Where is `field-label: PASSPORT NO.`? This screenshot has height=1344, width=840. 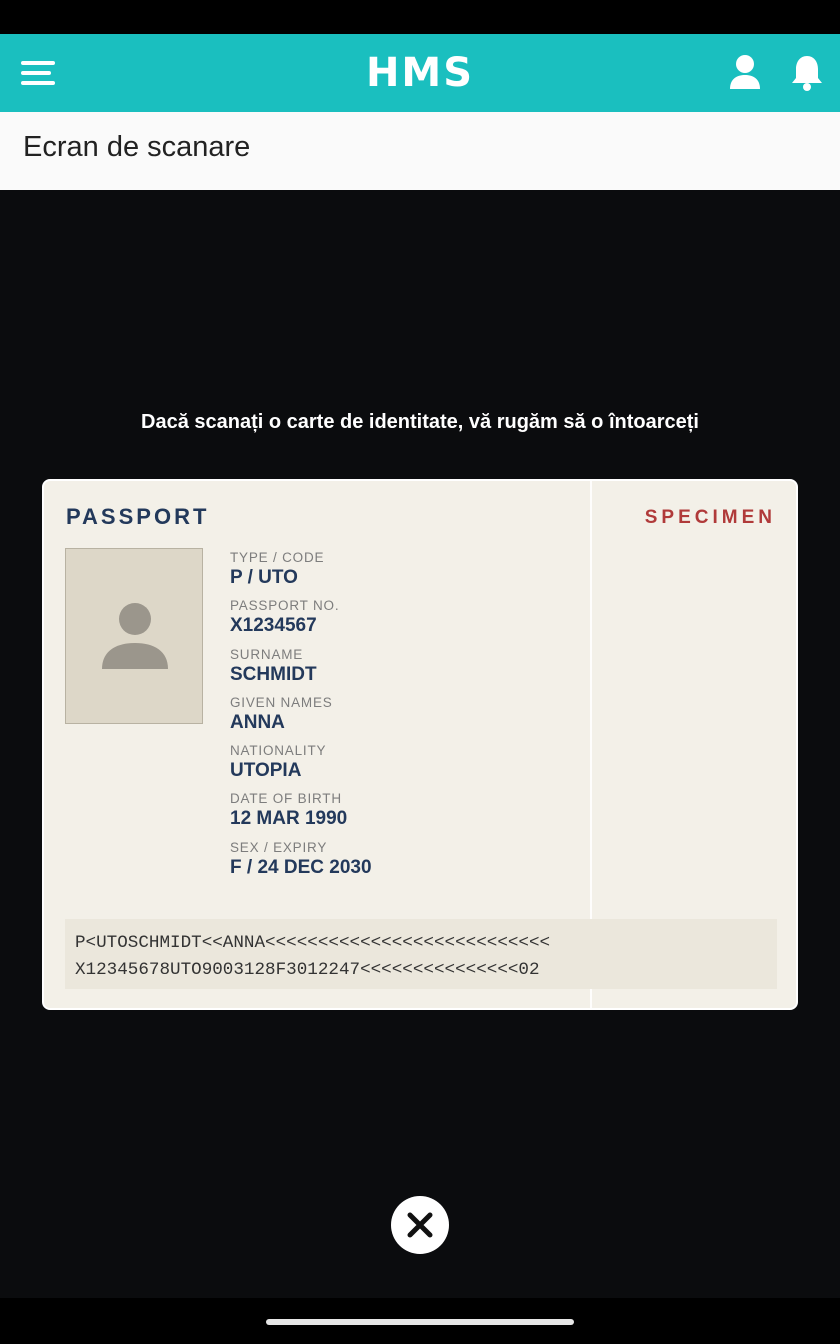
field-label: PASSPORT NO. is located at coordinates (285, 606).